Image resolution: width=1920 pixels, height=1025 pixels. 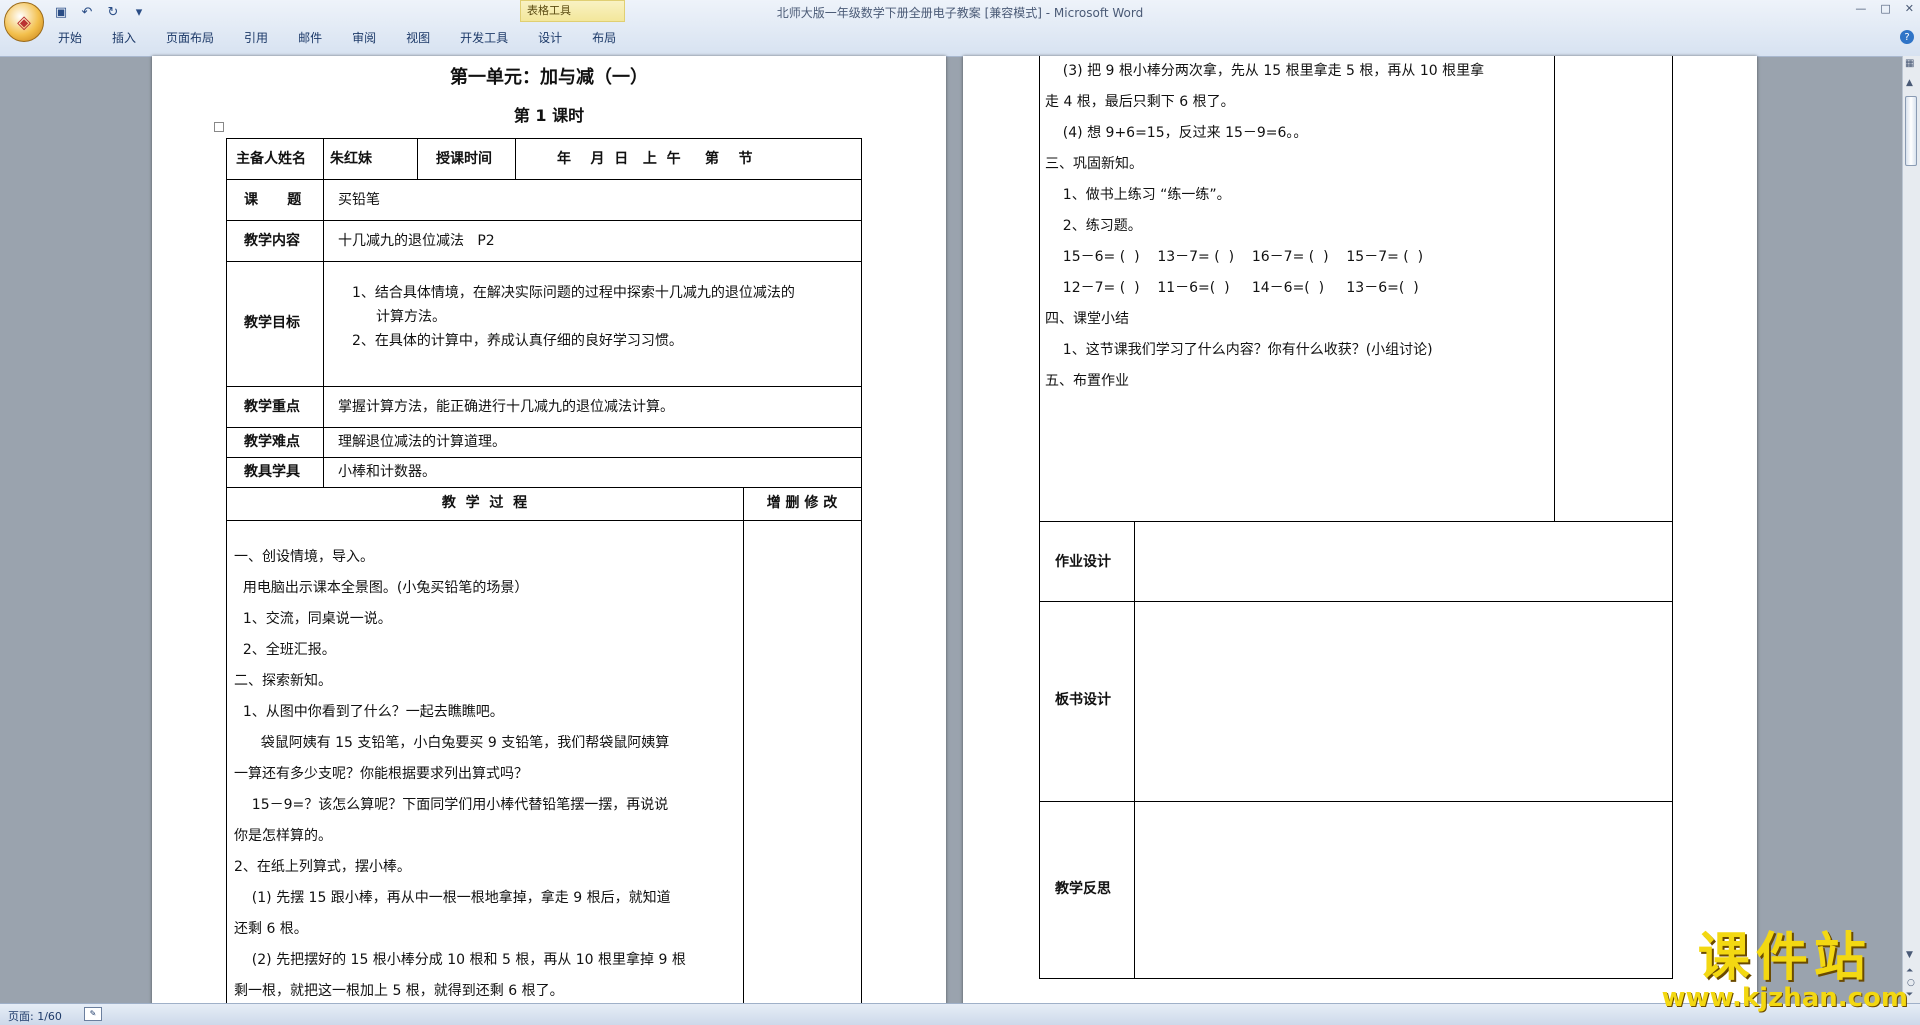 I want to click on process-line: (1) 先摆 15 跟小棒，再从中一根一根地拿掉，拿走 9 根后，就知道, so click(x=452, y=898).